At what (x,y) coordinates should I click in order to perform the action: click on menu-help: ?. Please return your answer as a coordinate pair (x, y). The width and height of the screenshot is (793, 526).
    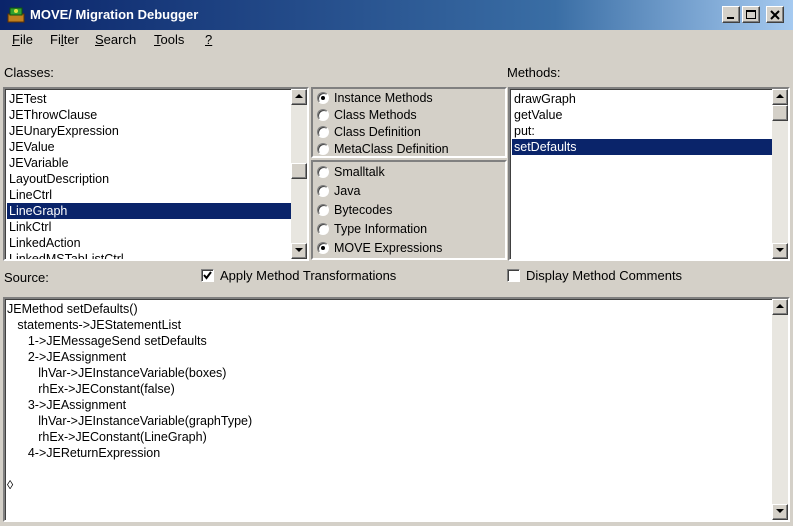
    Looking at the image, I should click on (208, 39).